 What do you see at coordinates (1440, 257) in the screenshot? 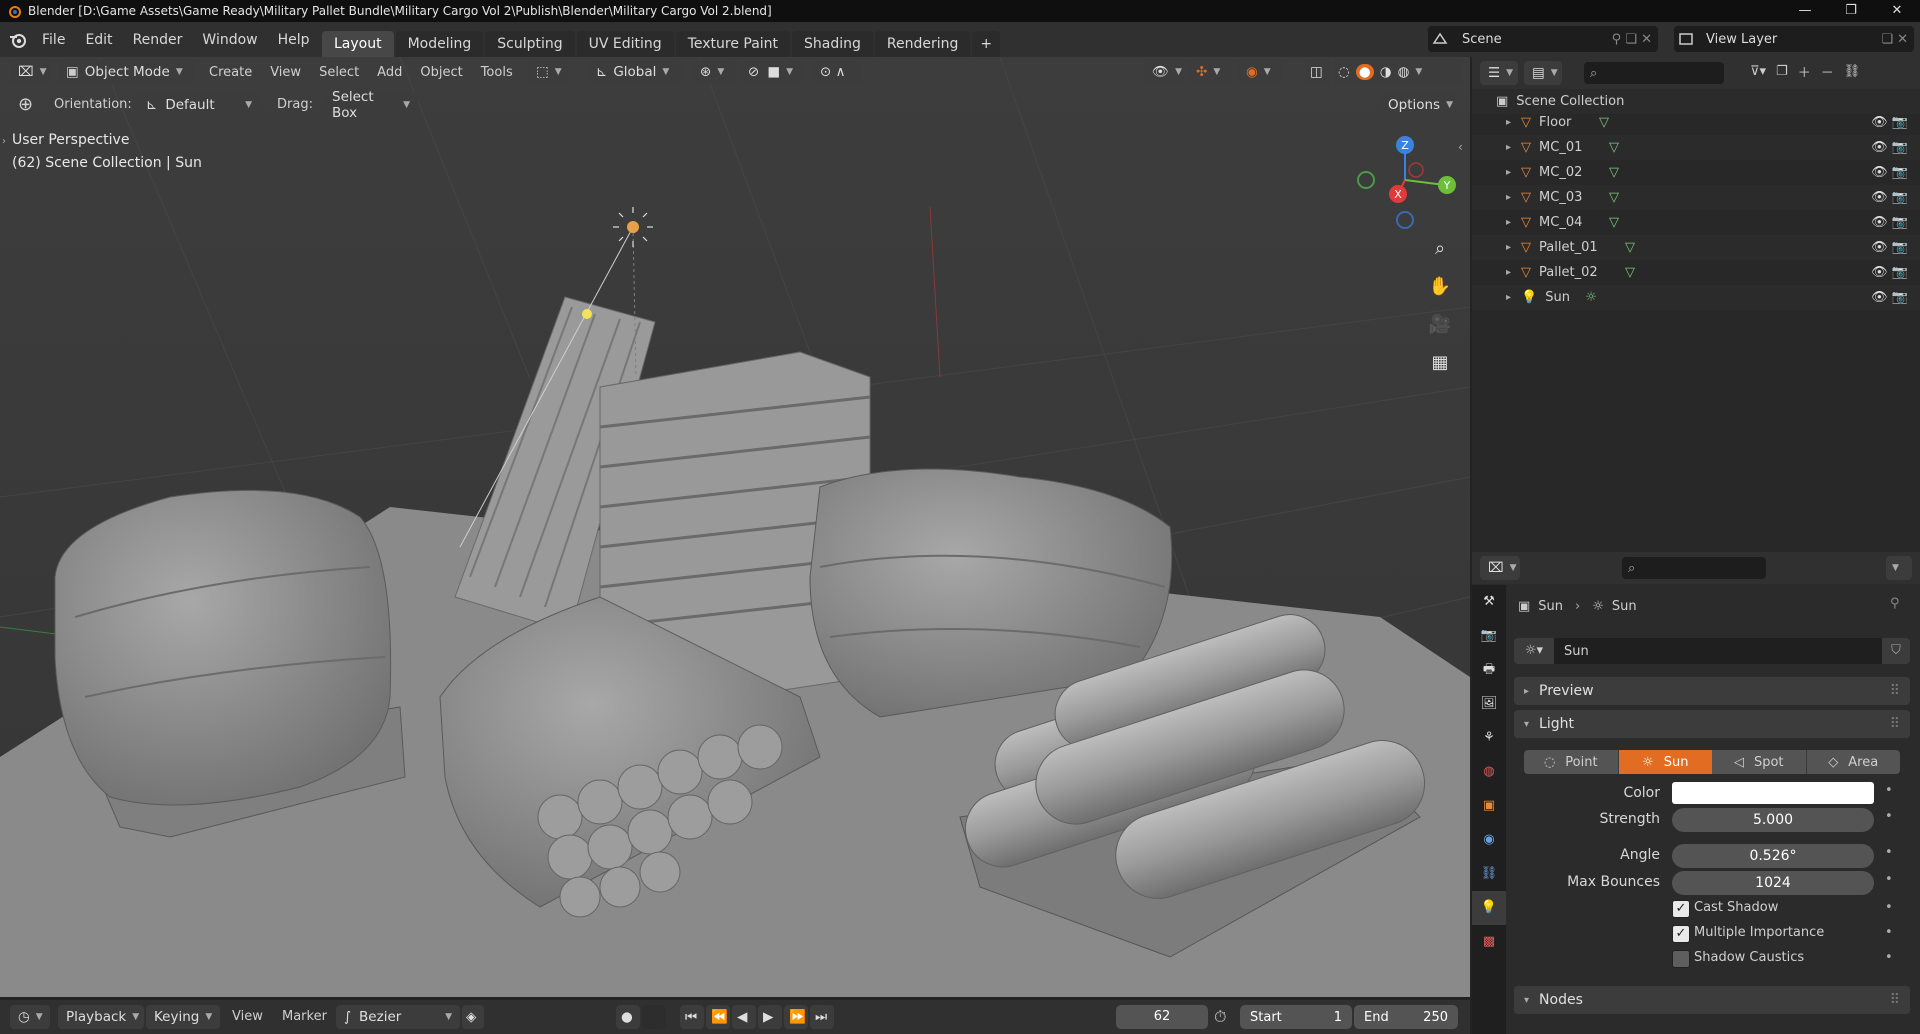
I see `zoom-icon: ⌕` at bounding box center [1440, 257].